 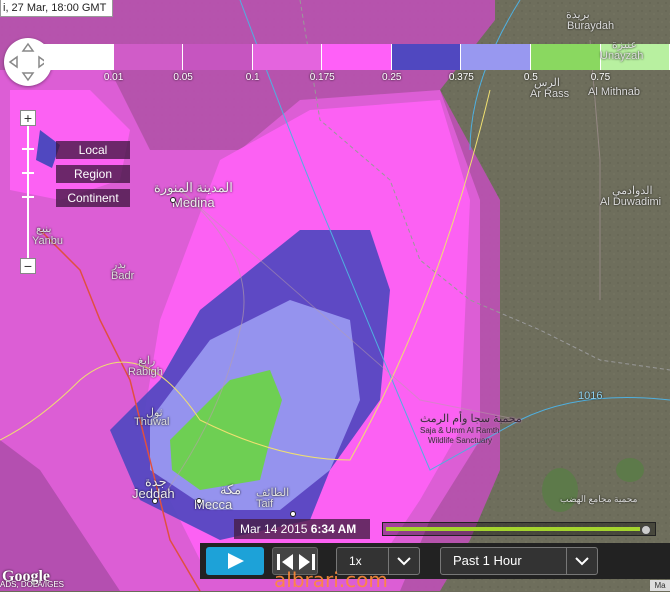 What do you see at coordinates (273, 529) in the screenshot?
I see `playback-date: Mar 14 2015` at bounding box center [273, 529].